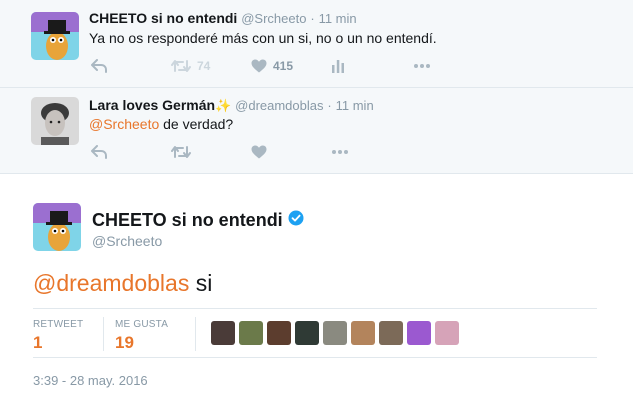 This screenshot has width=633, height=400. I want to click on user-handle: @dreamdoblas, so click(279, 105).